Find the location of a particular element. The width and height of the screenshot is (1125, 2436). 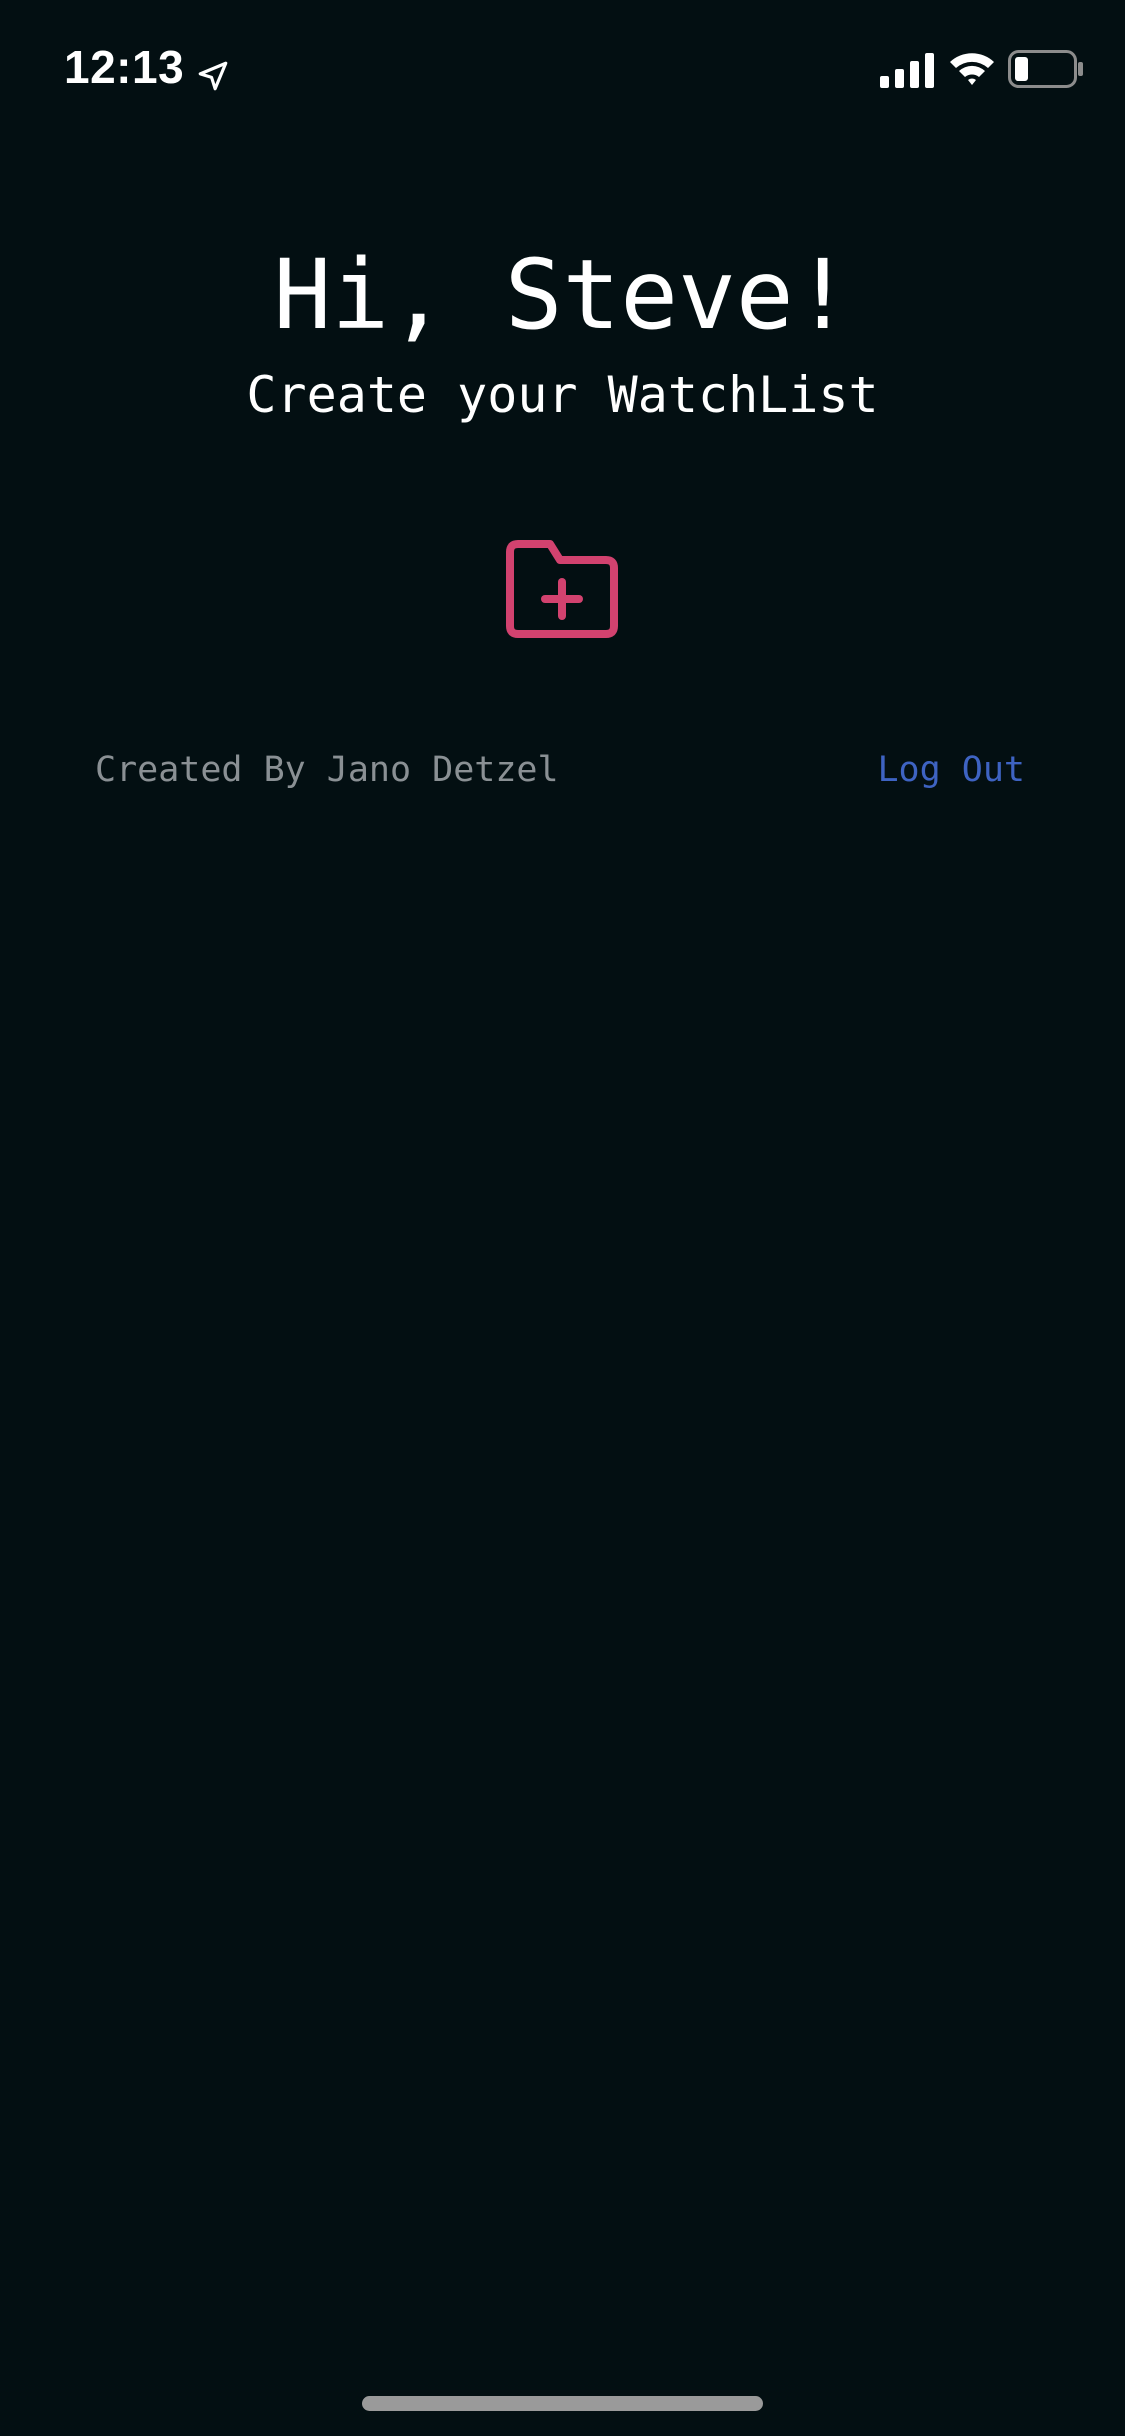

credit-text: Created By Jano Detzel is located at coordinates (327, 770).